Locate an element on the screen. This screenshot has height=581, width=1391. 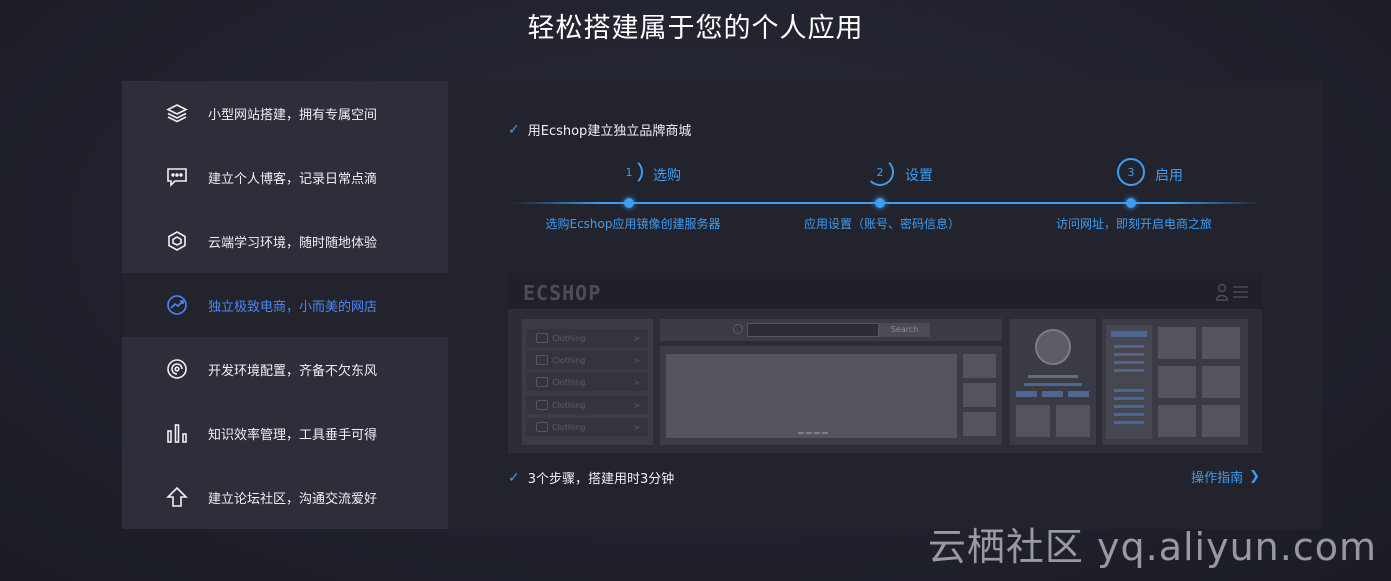
sidebar-item-devenv: 开发环境配置，齐备不欠东风 is located at coordinates (285, 369).